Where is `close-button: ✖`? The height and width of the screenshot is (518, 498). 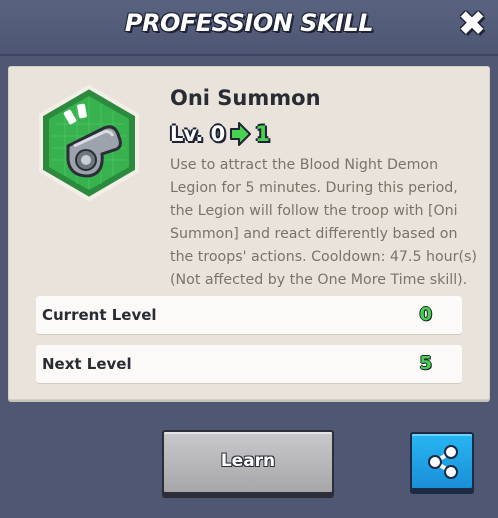 close-button: ✖ is located at coordinates (472, 24).